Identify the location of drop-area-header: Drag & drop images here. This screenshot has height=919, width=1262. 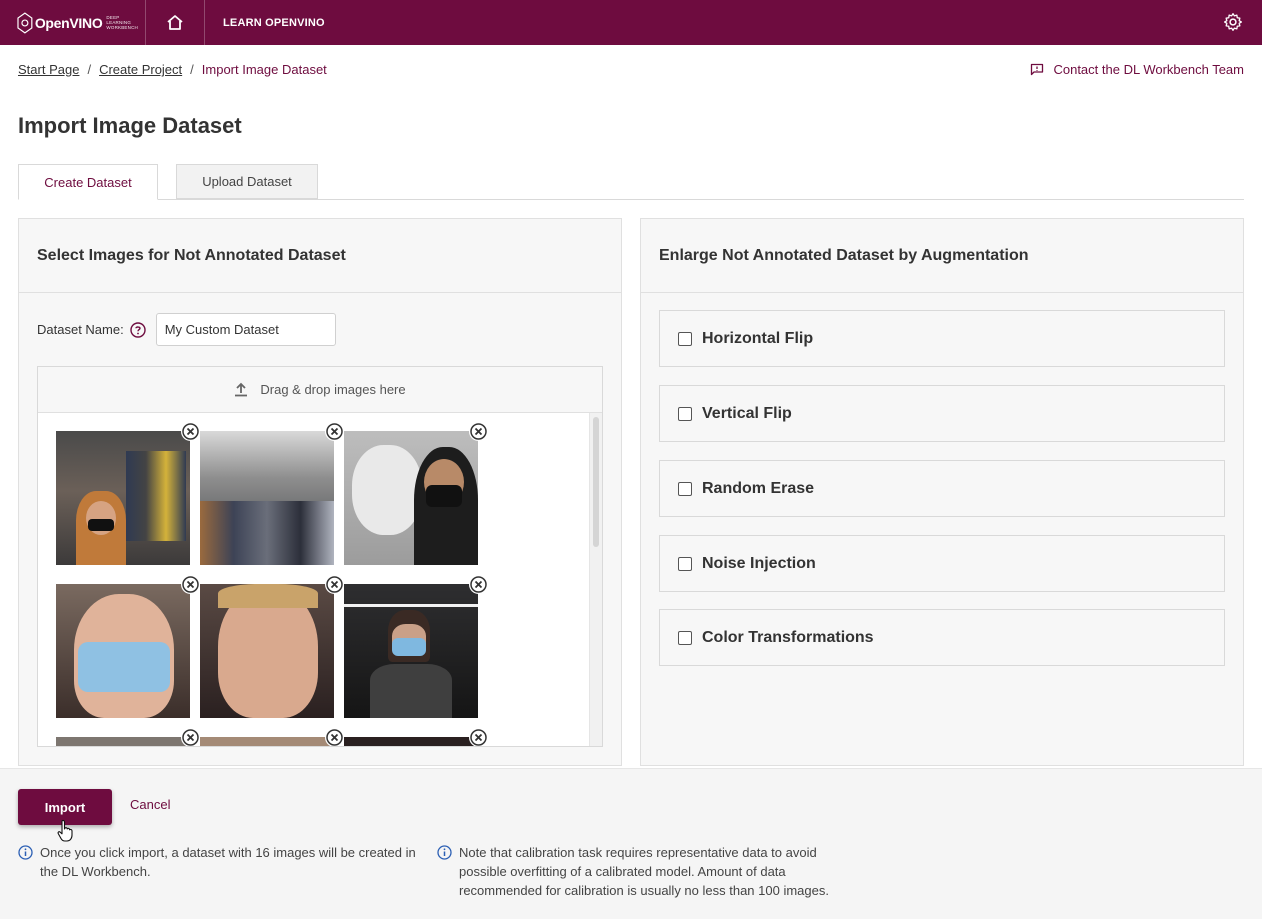
(320, 390).